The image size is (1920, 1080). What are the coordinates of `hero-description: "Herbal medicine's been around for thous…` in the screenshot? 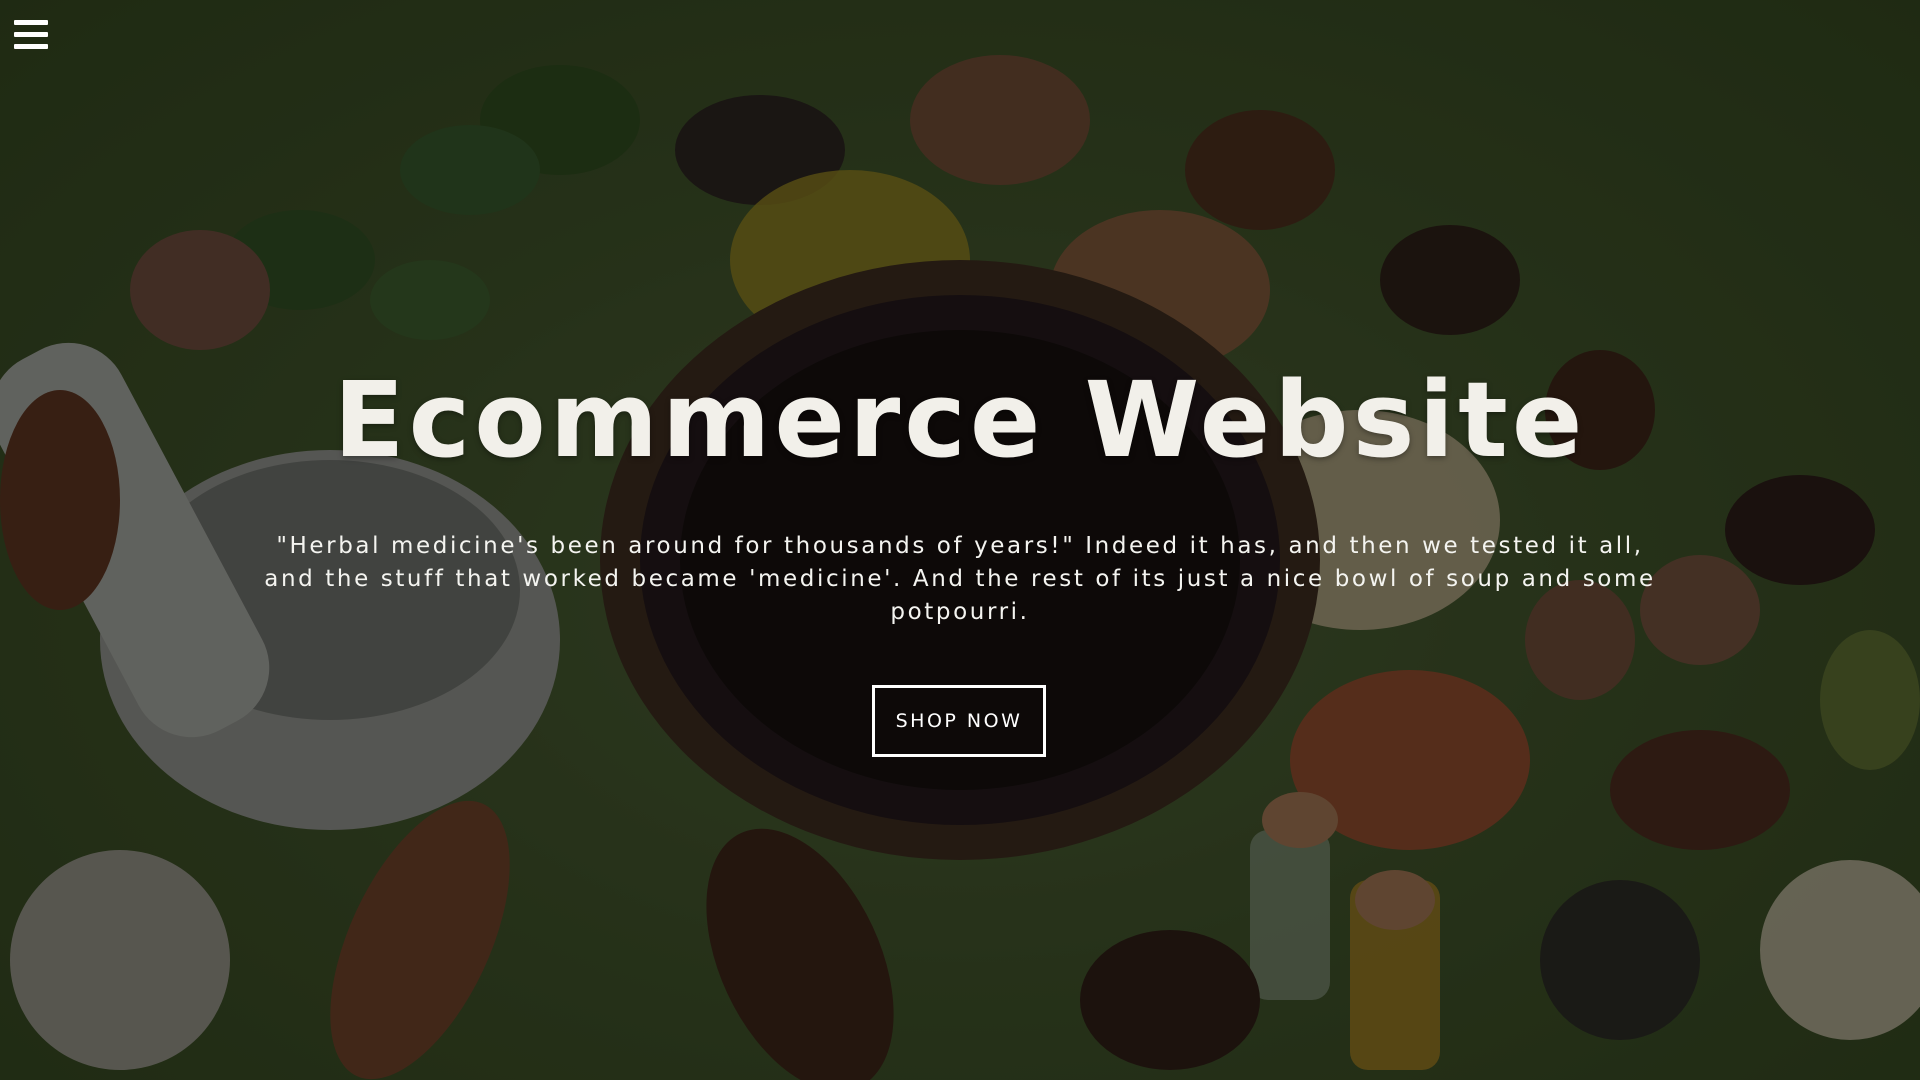 It's located at (960, 579).